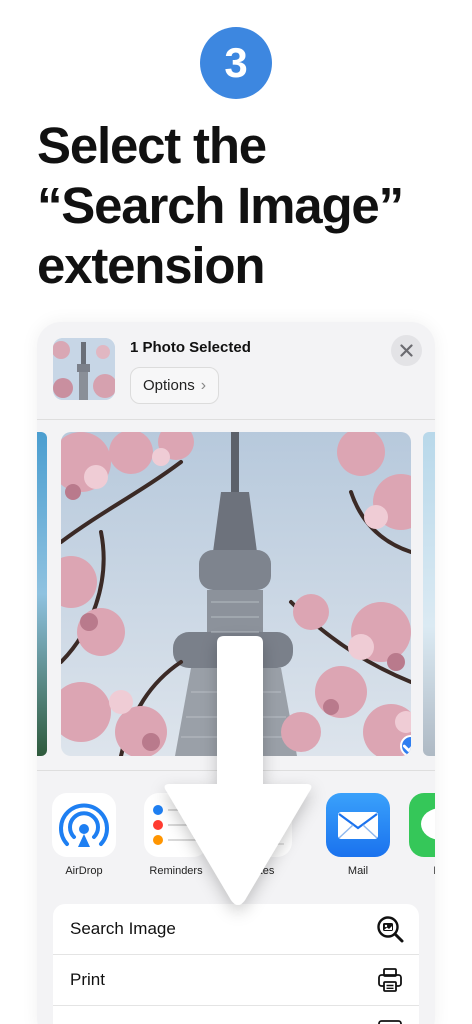  What do you see at coordinates (87, 979) in the screenshot?
I see `action-label: Print` at bounding box center [87, 979].